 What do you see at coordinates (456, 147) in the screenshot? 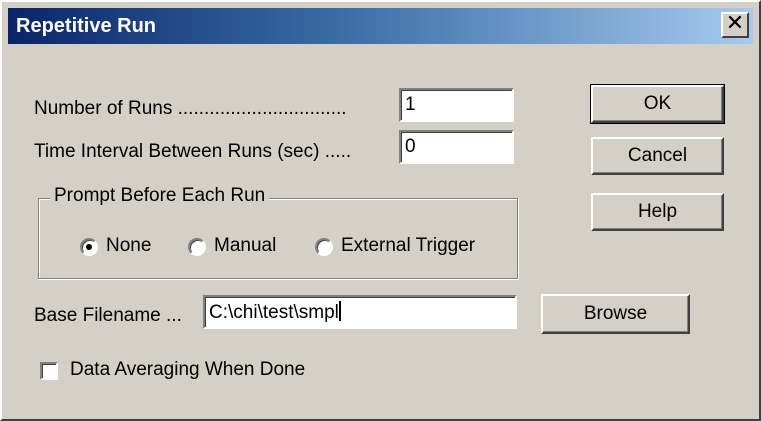
I see `time-interval-input: 0` at bounding box center [456, 147].